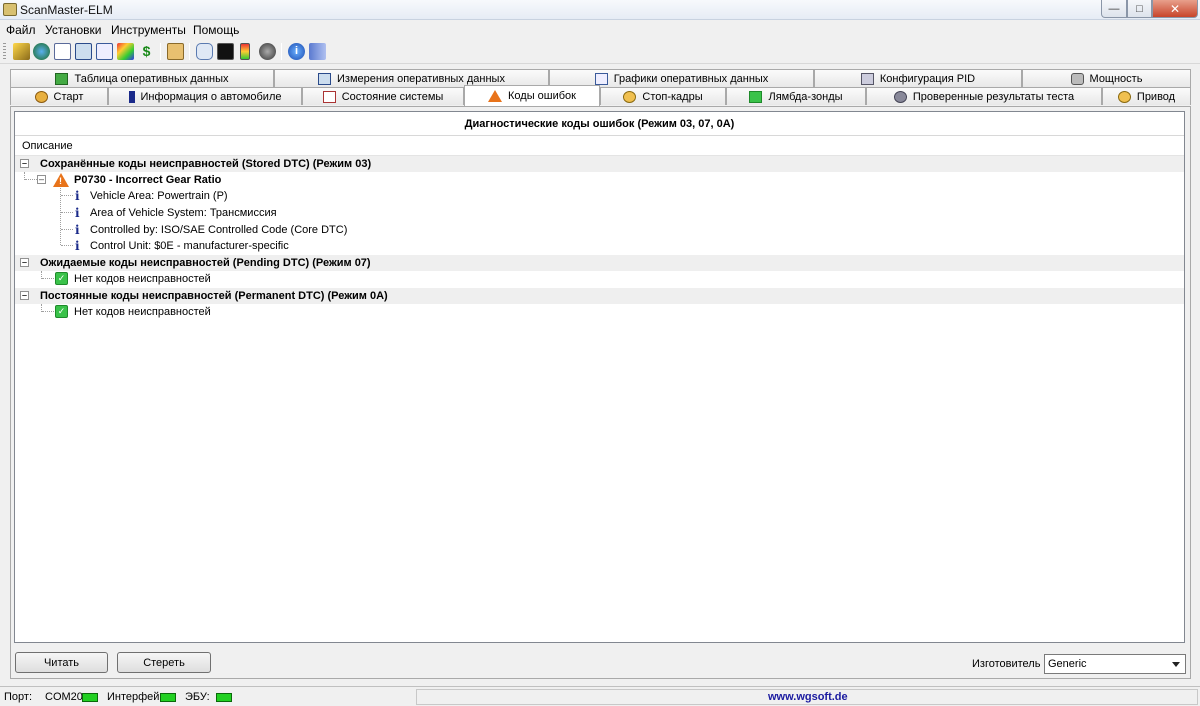 This screenshot has width=1200, height=706. What do you see at coordinates (59, 96) in the screenshot?
I see `tab-start: Старт` at bounding box center [59, 96].